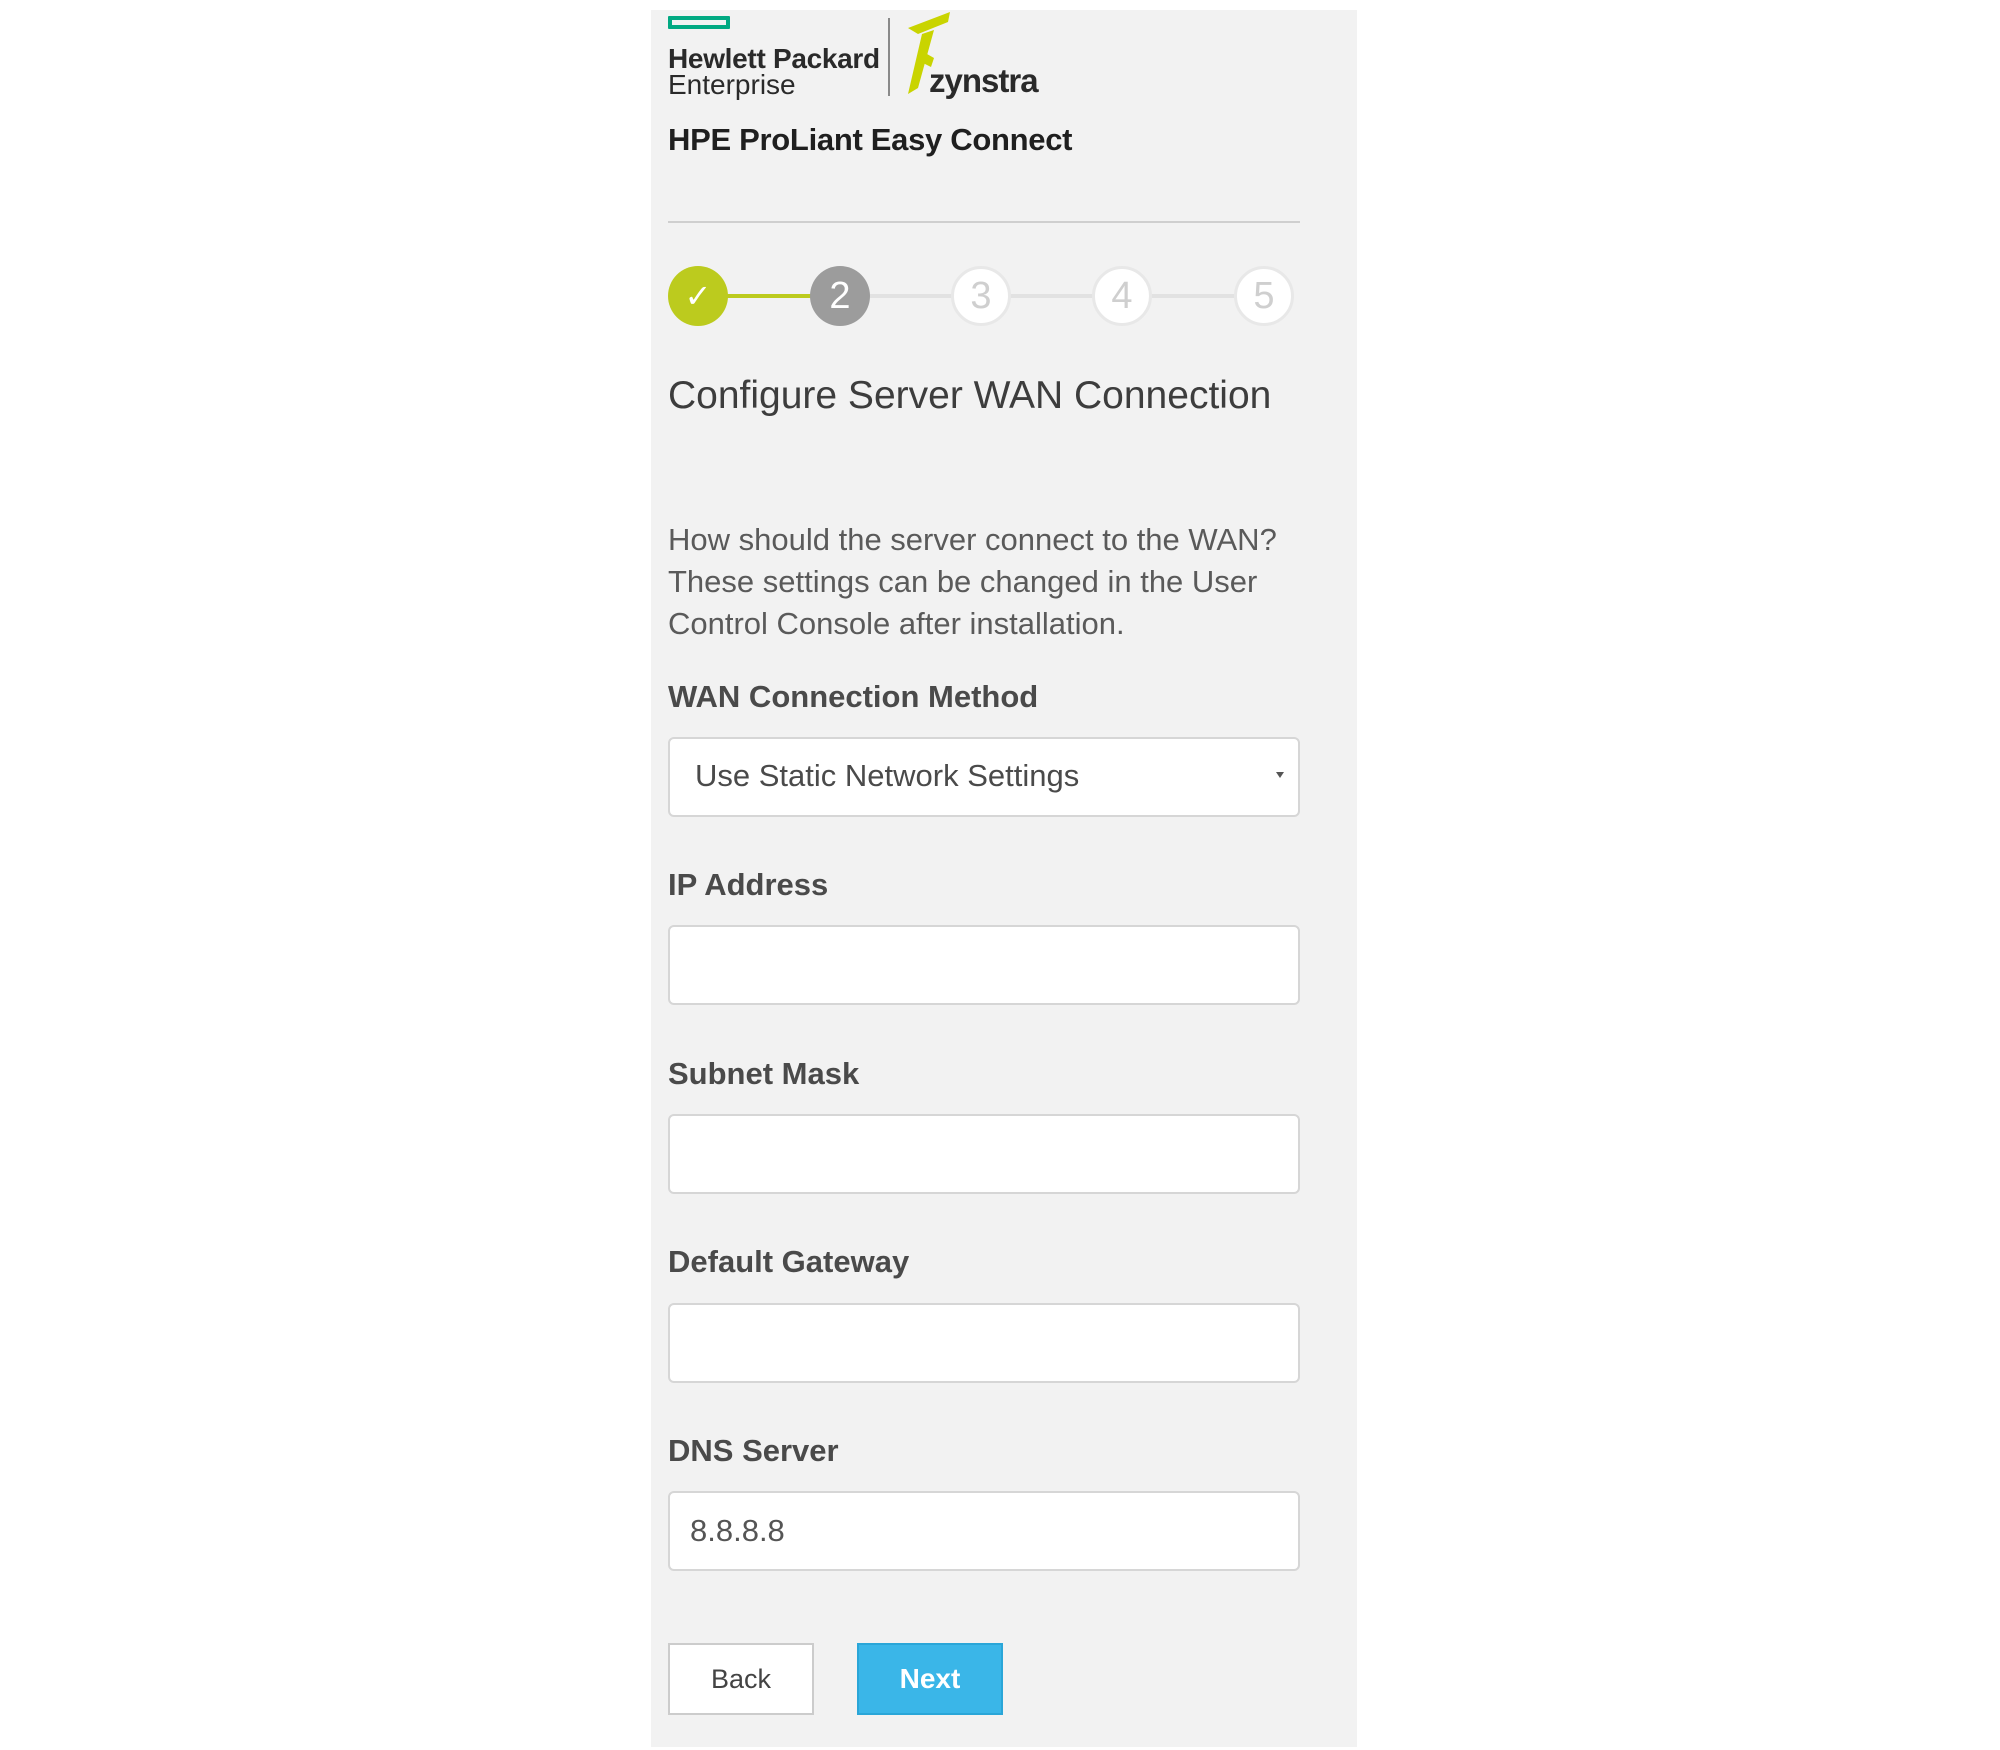 The image size is (2000, 1750). Describe the element at coordinates (1122, 296) in the screenshot. I see `step-4: 4` at that location.